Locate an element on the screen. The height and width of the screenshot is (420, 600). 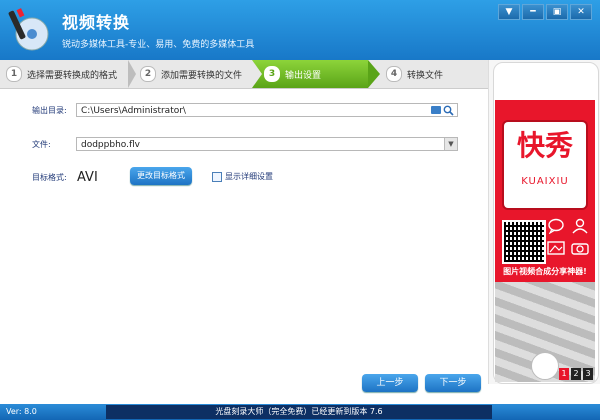
window-controls: ▼ ━ ▣ ✕ is located at coordinates (544, 12).